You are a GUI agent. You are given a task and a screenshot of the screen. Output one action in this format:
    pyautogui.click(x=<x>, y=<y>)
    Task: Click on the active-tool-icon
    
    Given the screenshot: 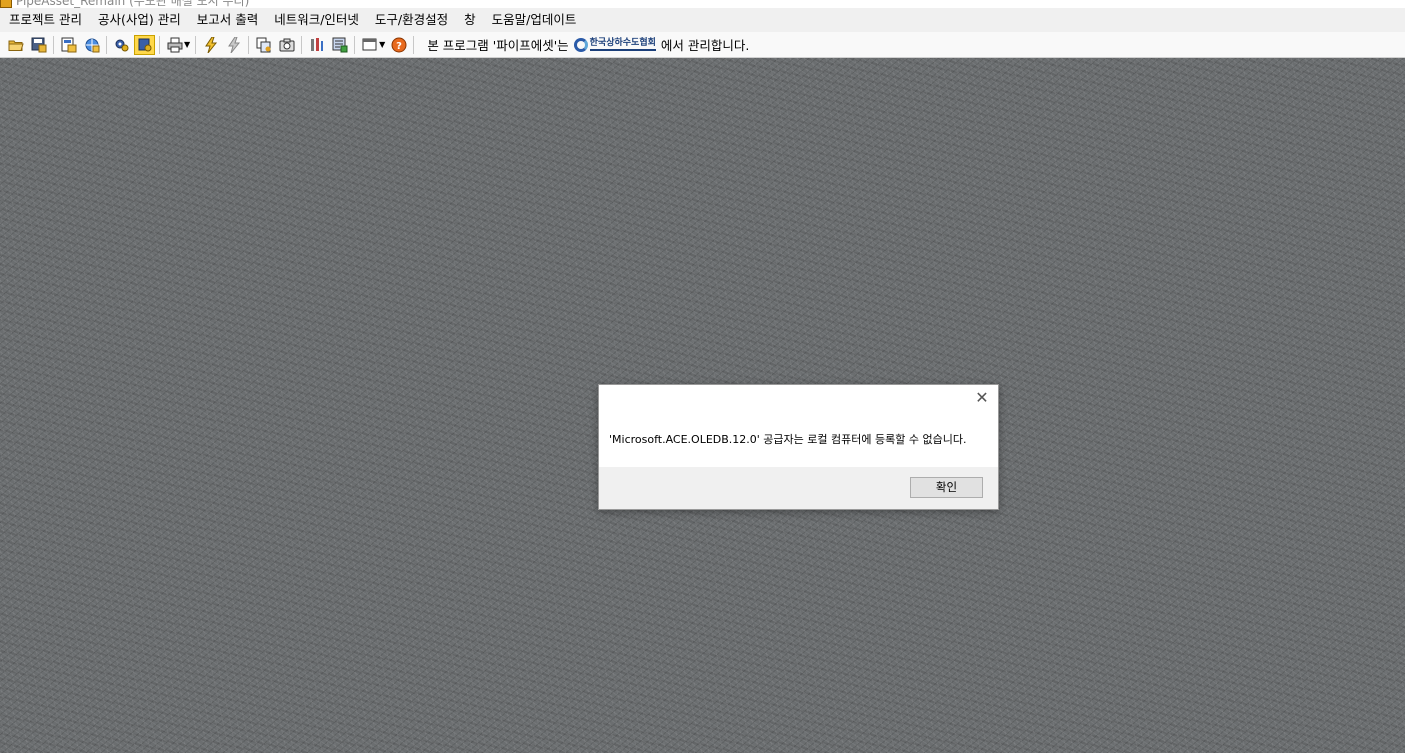 What is the action you would take?
    pyautogui.click(x=144, y=44)
    